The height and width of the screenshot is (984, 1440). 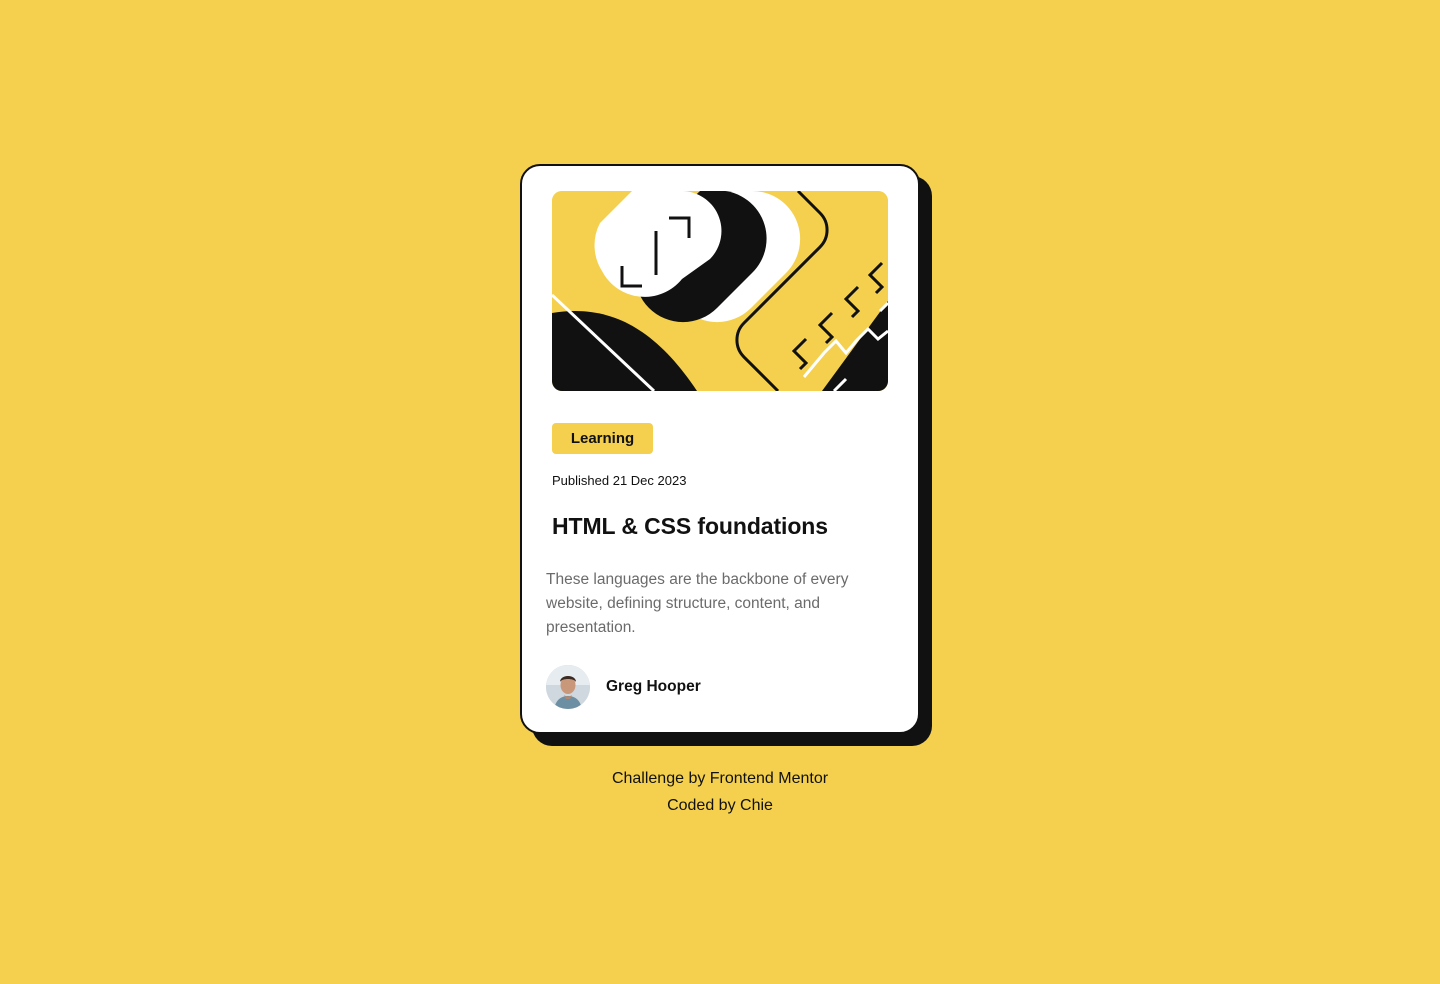 What do you see at coordinates (602, 438) in the screenshot?
I see `category-tag: Learning` at bounding box center [602, 438].